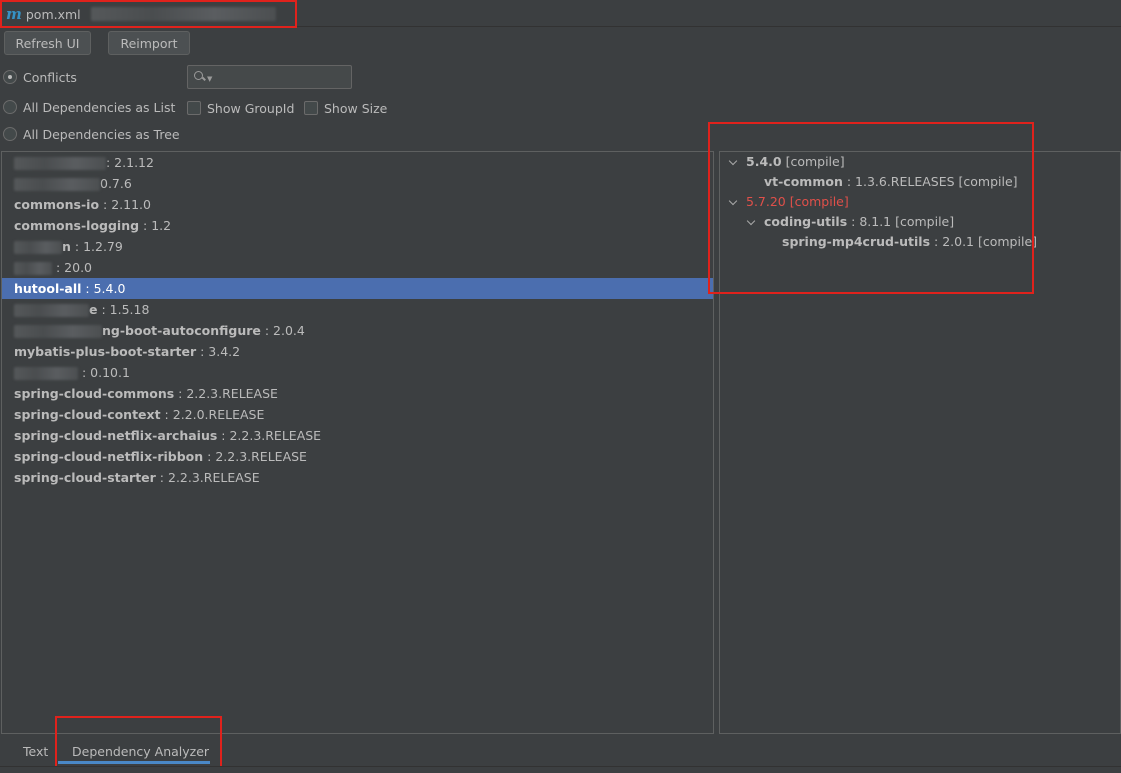  What do you see at coordinates (35, 752) in the screenshot?
I see `tab-text: Text` at bounding box center [35, 752].